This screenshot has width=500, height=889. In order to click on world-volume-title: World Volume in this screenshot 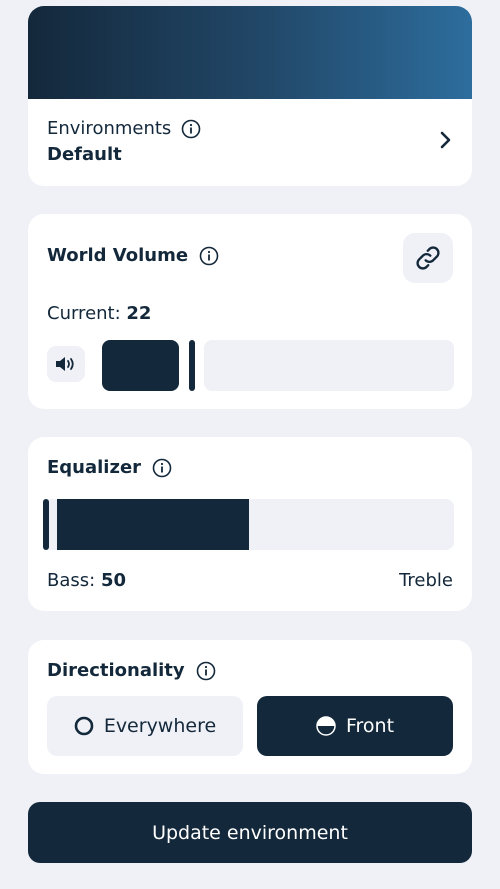, I will do `click(118, 255)`.